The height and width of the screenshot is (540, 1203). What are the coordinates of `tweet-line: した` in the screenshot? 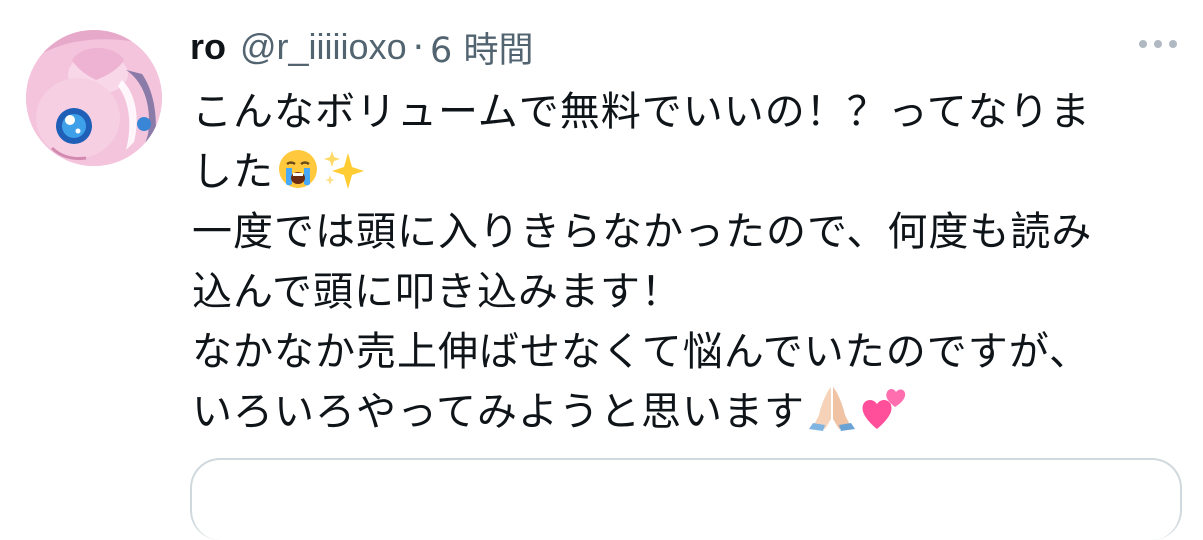 It's located at (682, 172).